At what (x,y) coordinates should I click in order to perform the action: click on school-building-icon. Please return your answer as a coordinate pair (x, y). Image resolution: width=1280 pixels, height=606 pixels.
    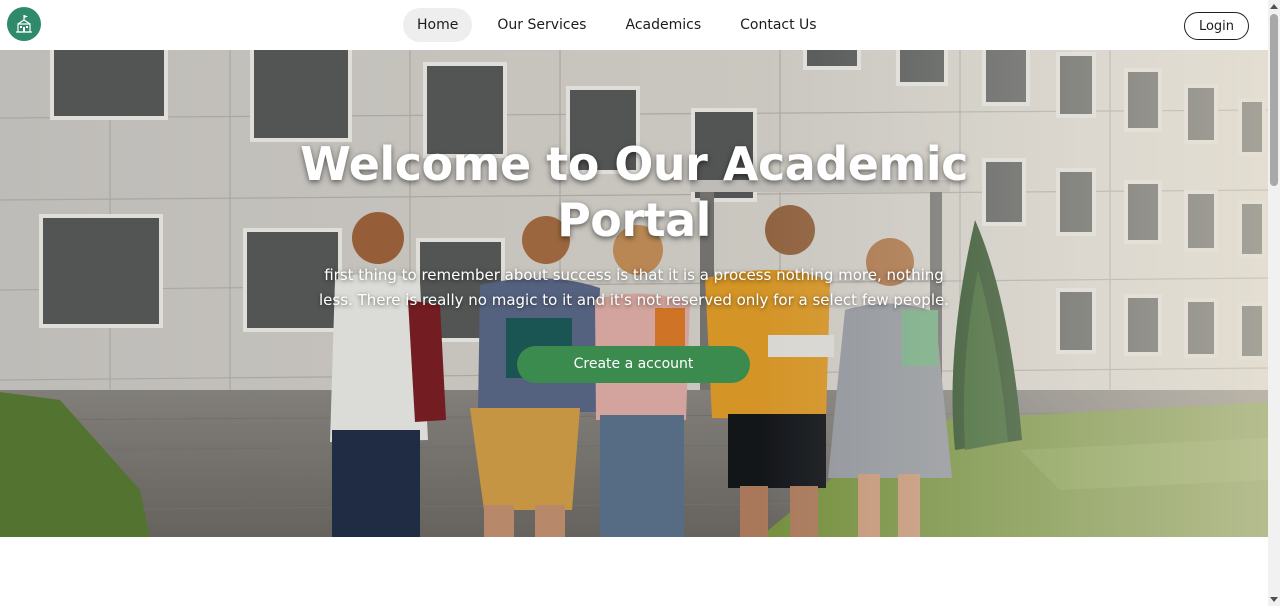
    Looking at the image, I should click on (24, 24).